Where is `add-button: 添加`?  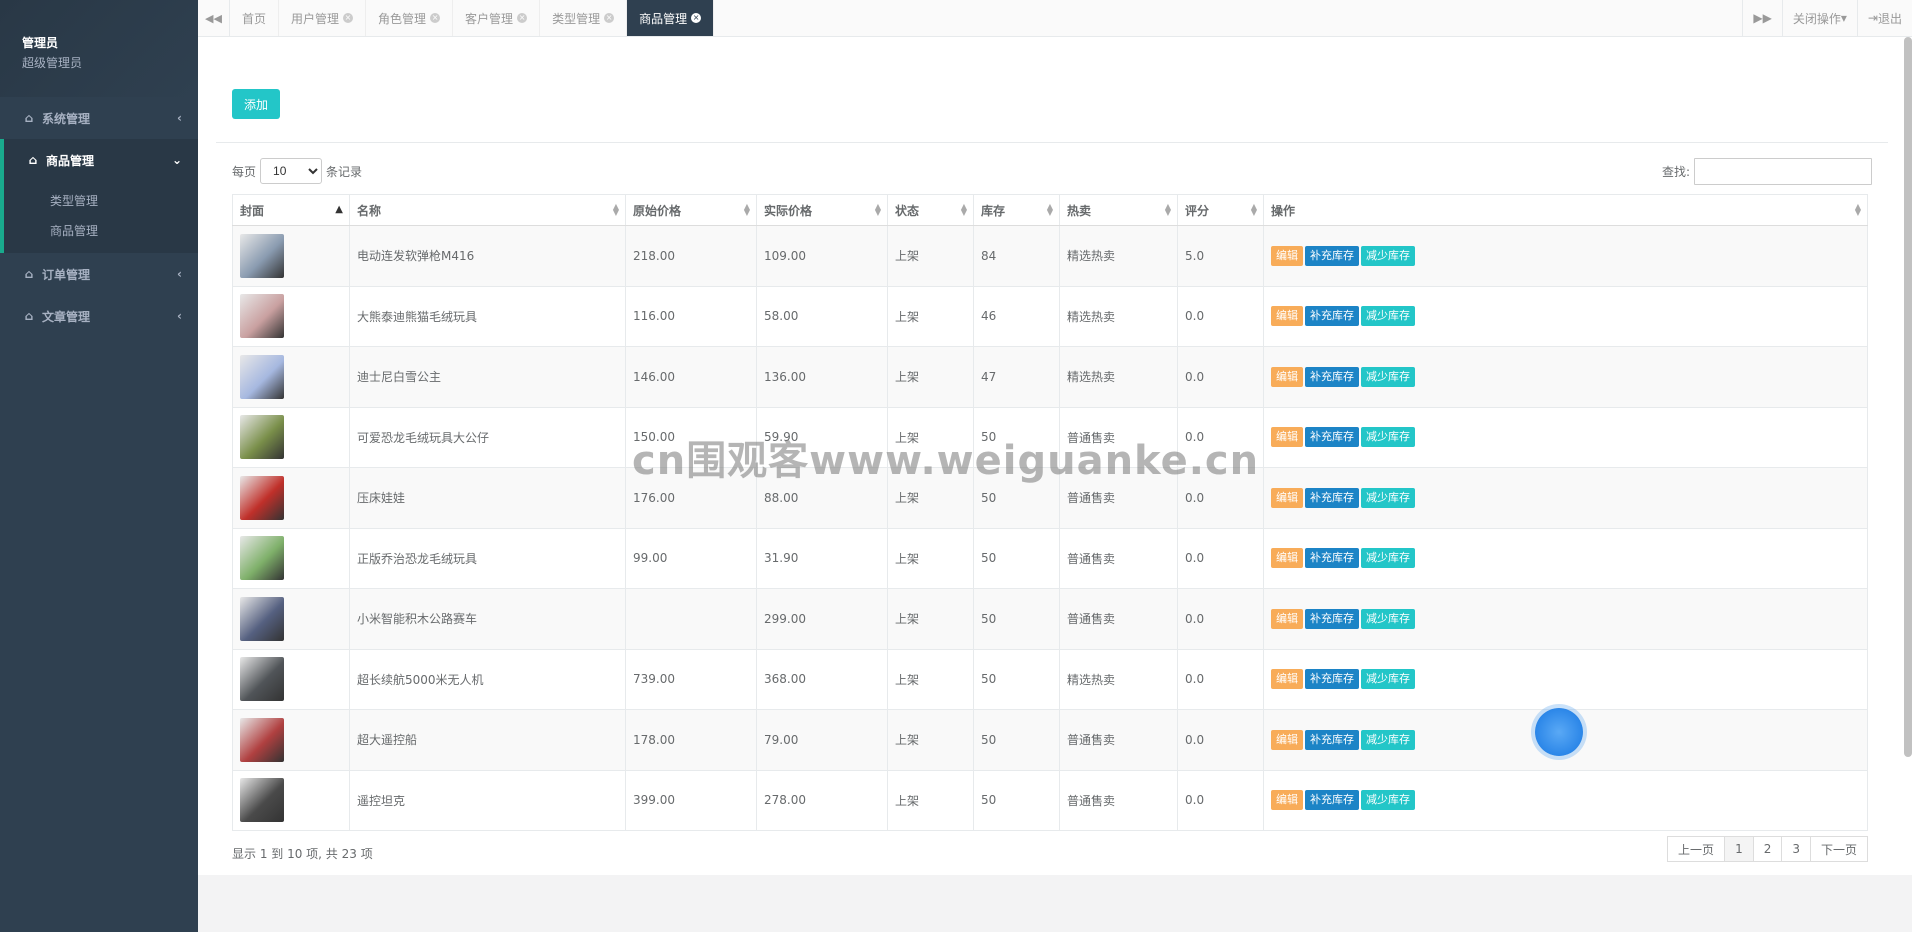 add-button: 添加 is located at coordinates (256, 104).